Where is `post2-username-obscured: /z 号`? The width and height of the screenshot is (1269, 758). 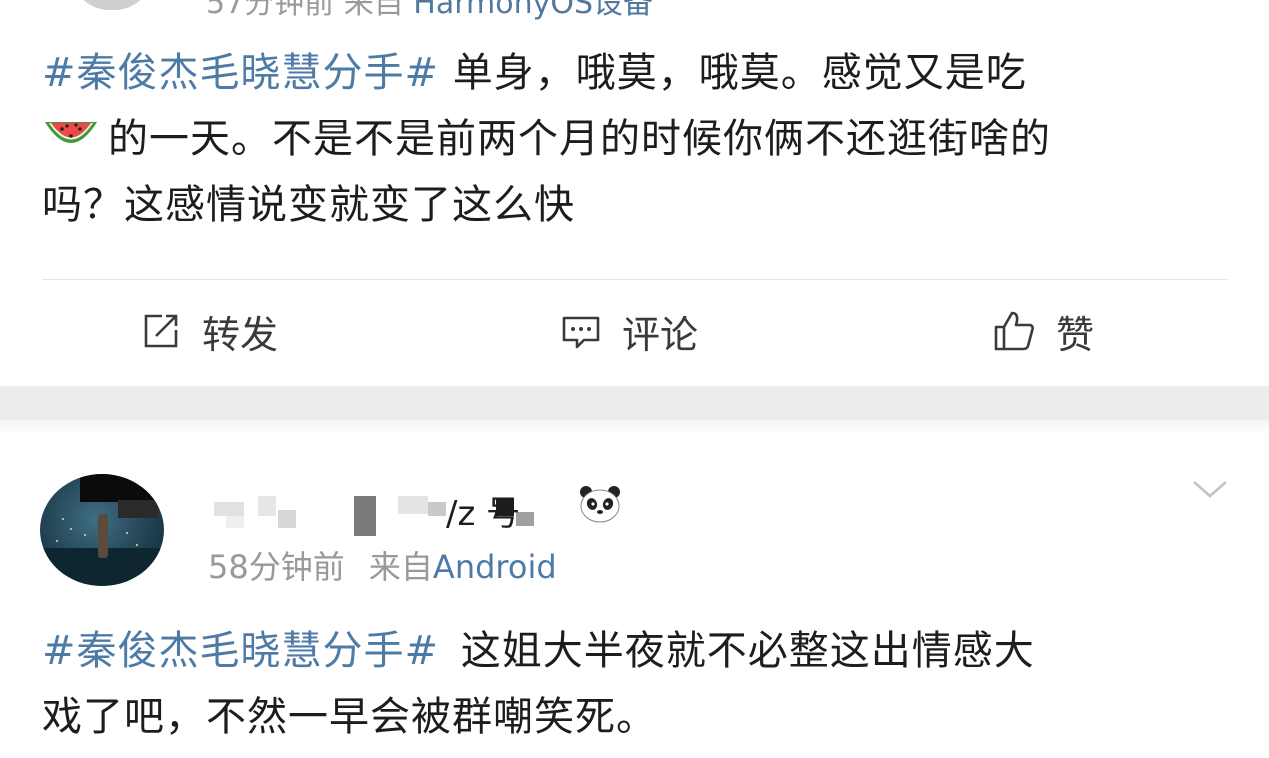
post2-username-obscured: /z 号 is located at coordinates (424, 509).